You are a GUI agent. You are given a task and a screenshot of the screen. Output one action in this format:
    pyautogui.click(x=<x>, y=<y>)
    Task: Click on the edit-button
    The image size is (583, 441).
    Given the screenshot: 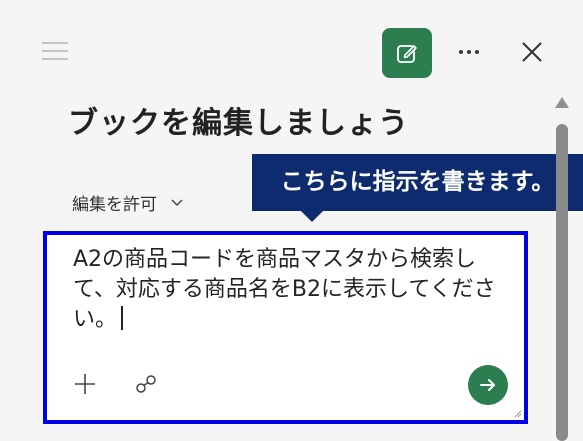 What is the action you would take?
    pyautogui.click(x=407, y=53)
    